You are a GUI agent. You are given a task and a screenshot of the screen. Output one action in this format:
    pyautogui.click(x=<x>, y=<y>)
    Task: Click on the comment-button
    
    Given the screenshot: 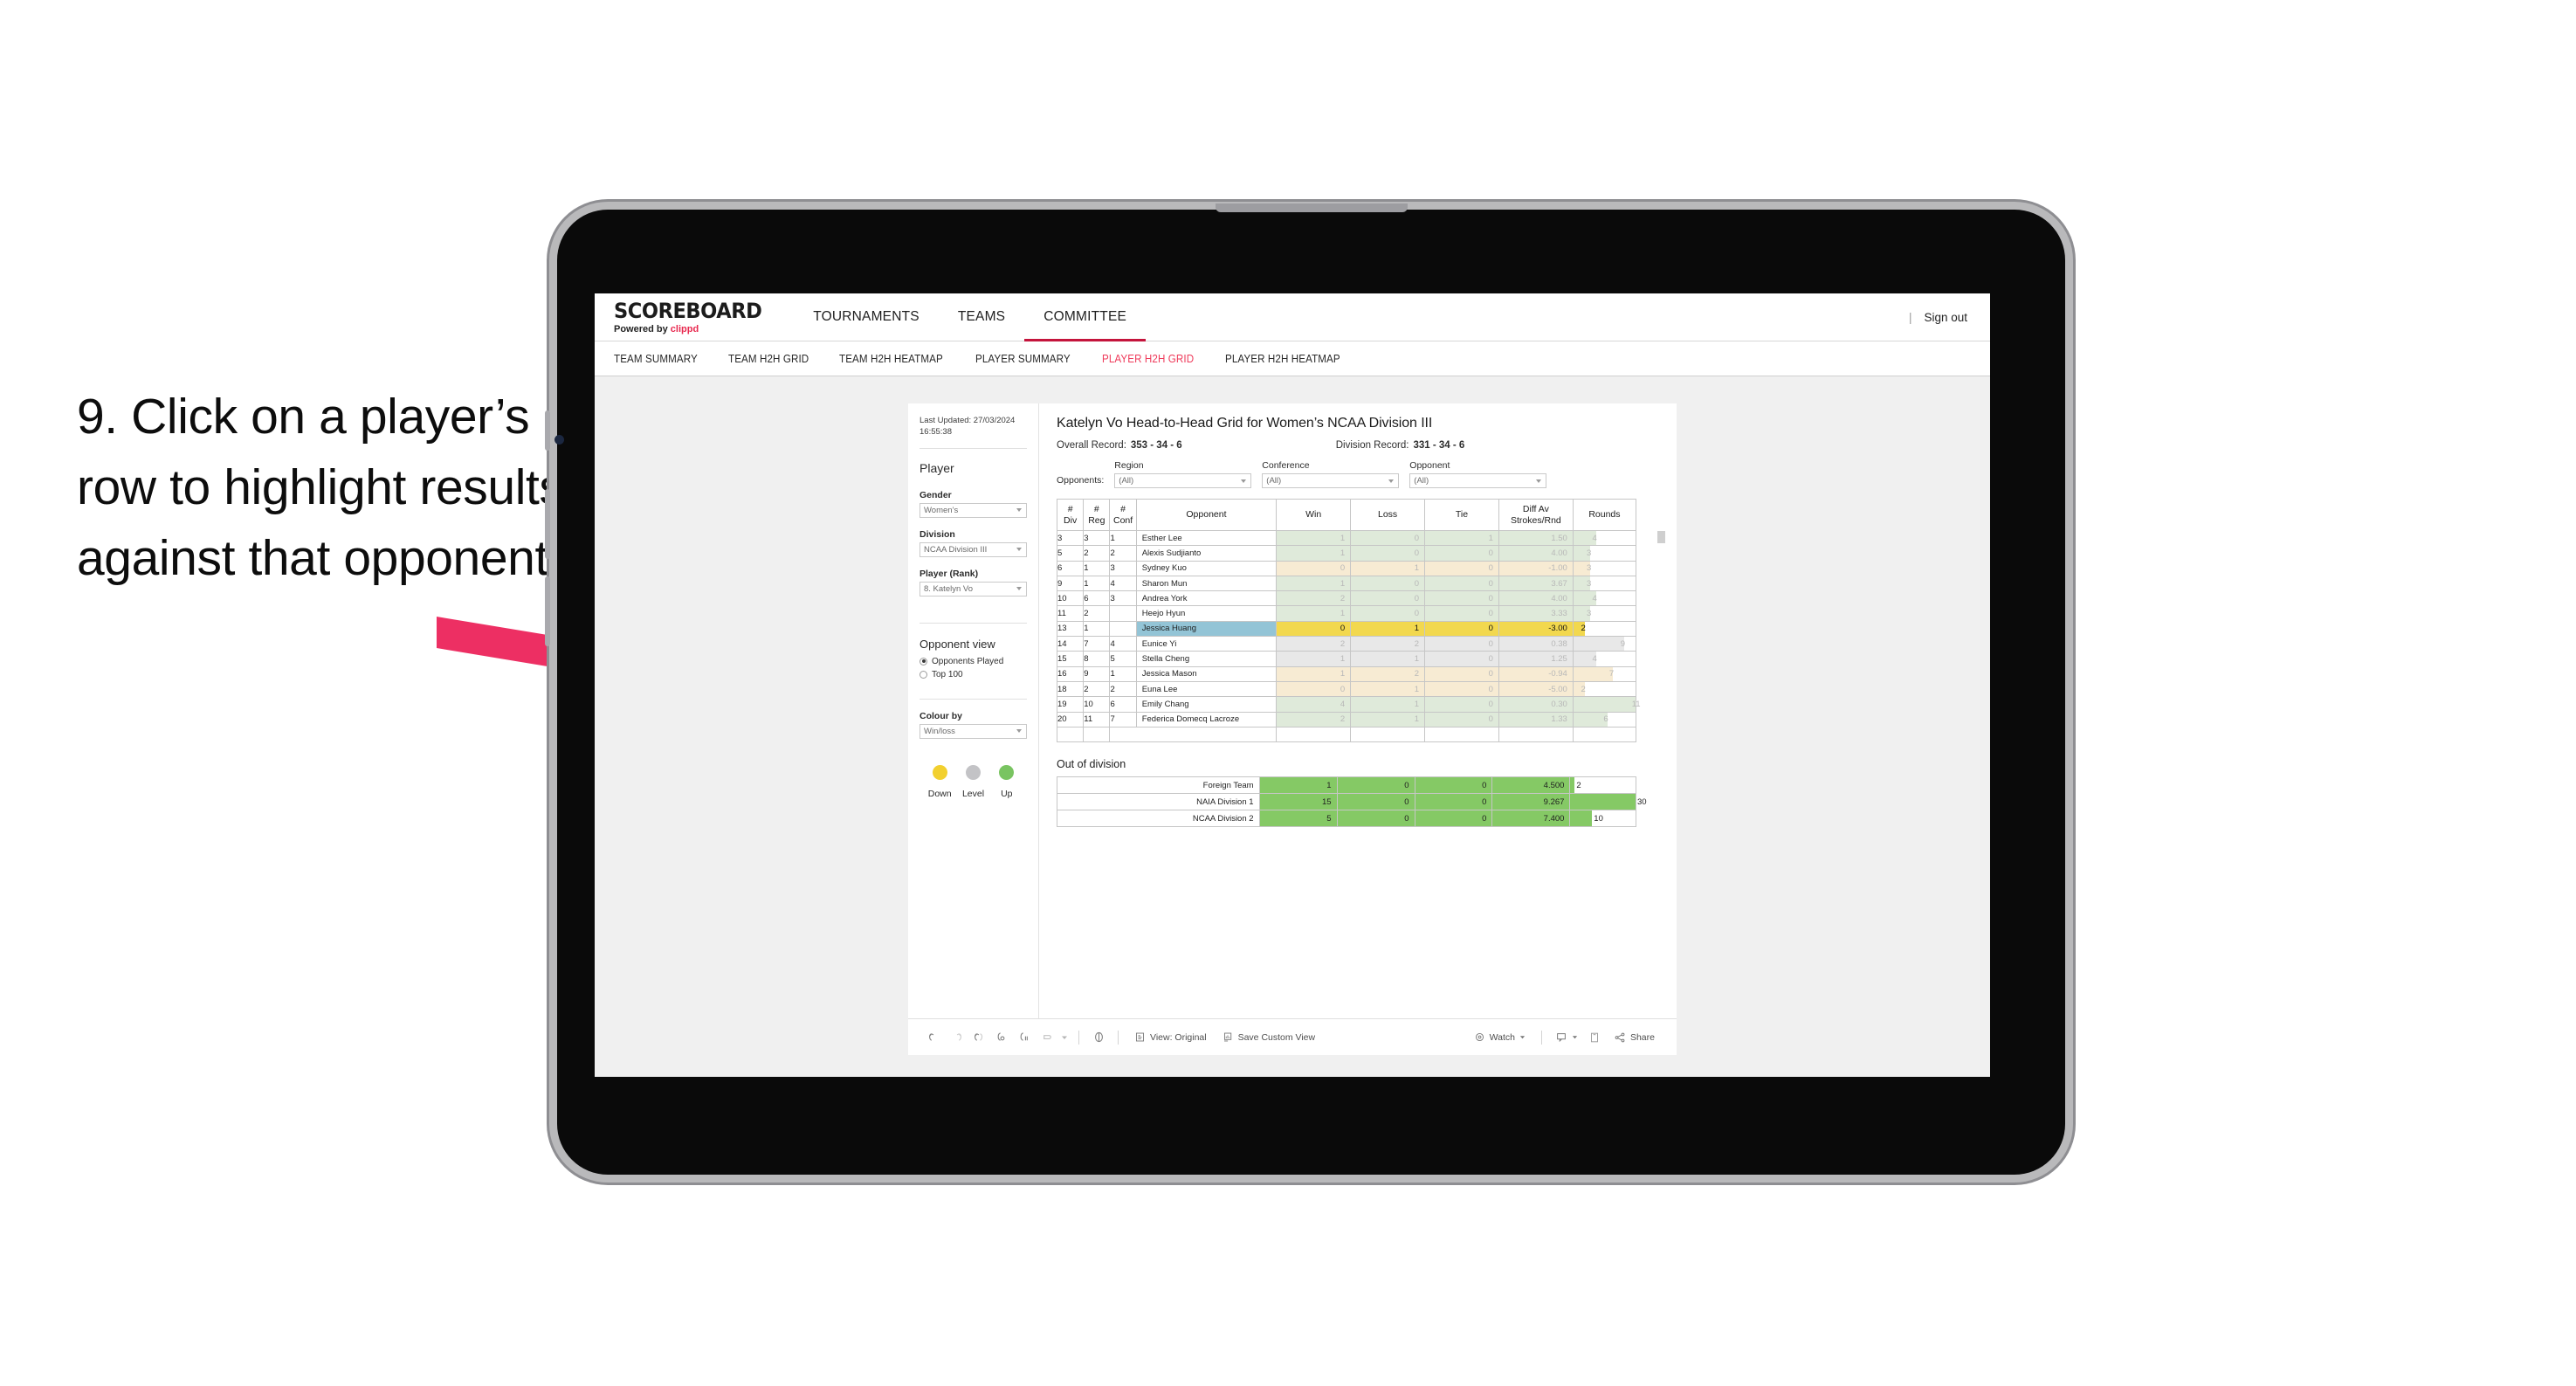 What is the action you would take?
    pyautogui.click(x=1566, y=1037)
    